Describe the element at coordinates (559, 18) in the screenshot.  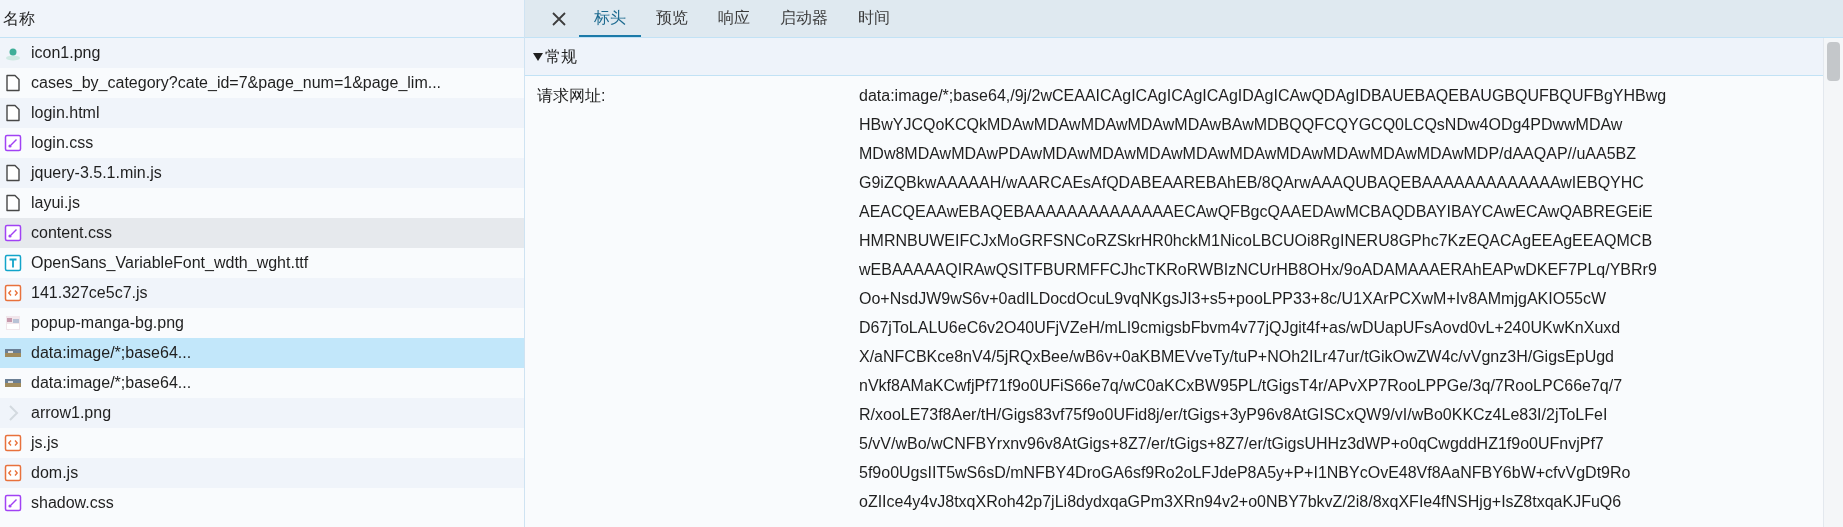
I see `close-icon` at that location.